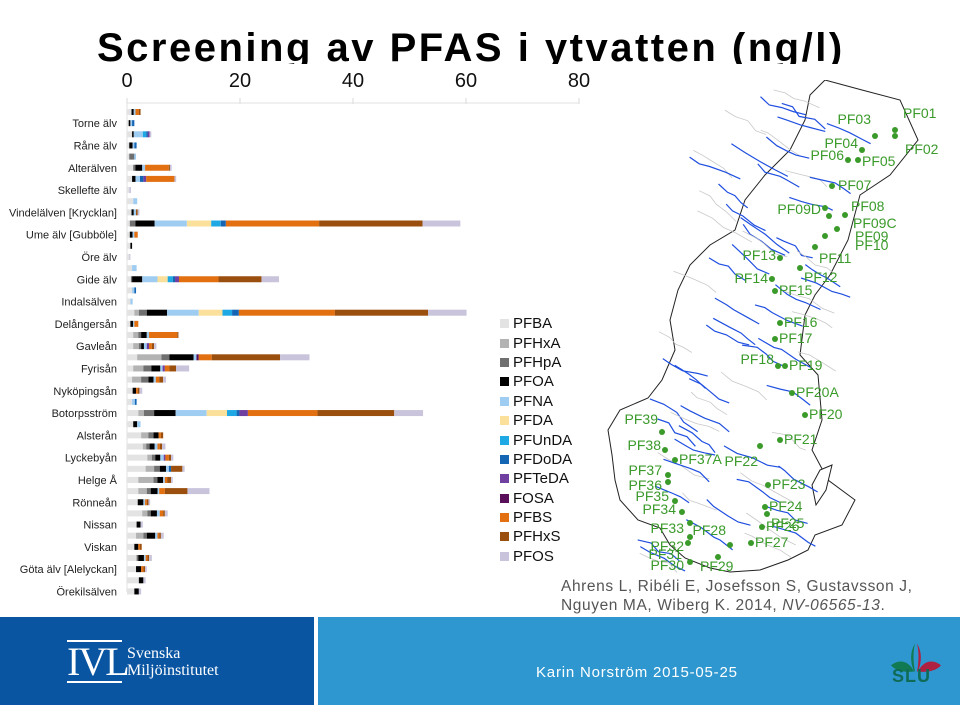 This screenshot has width=960, height=705. Describe the element at coordinates (134, 546) in the screenshot. I see `bar-pf36` at that location.